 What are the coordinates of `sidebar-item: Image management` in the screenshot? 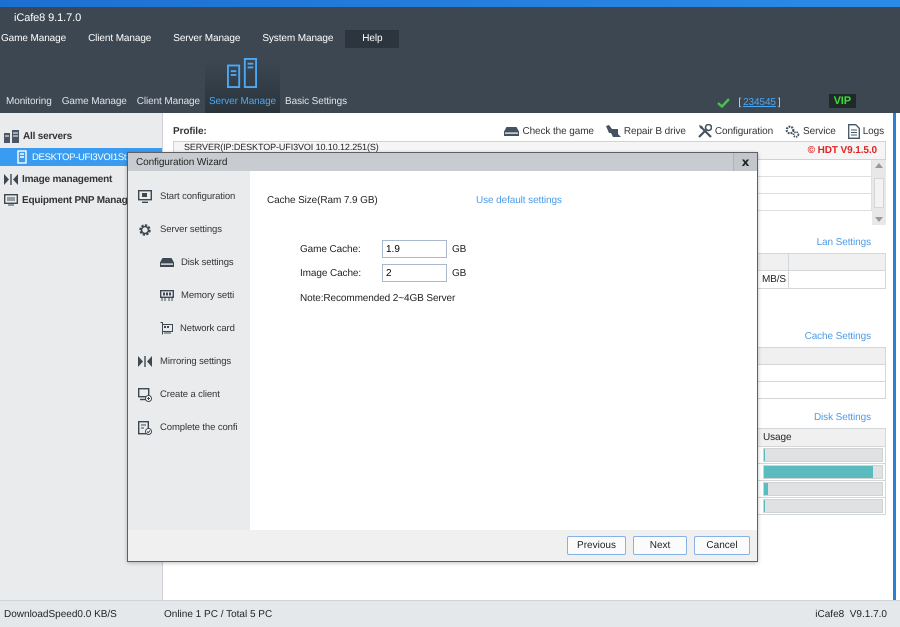 It's located at (56, 179).